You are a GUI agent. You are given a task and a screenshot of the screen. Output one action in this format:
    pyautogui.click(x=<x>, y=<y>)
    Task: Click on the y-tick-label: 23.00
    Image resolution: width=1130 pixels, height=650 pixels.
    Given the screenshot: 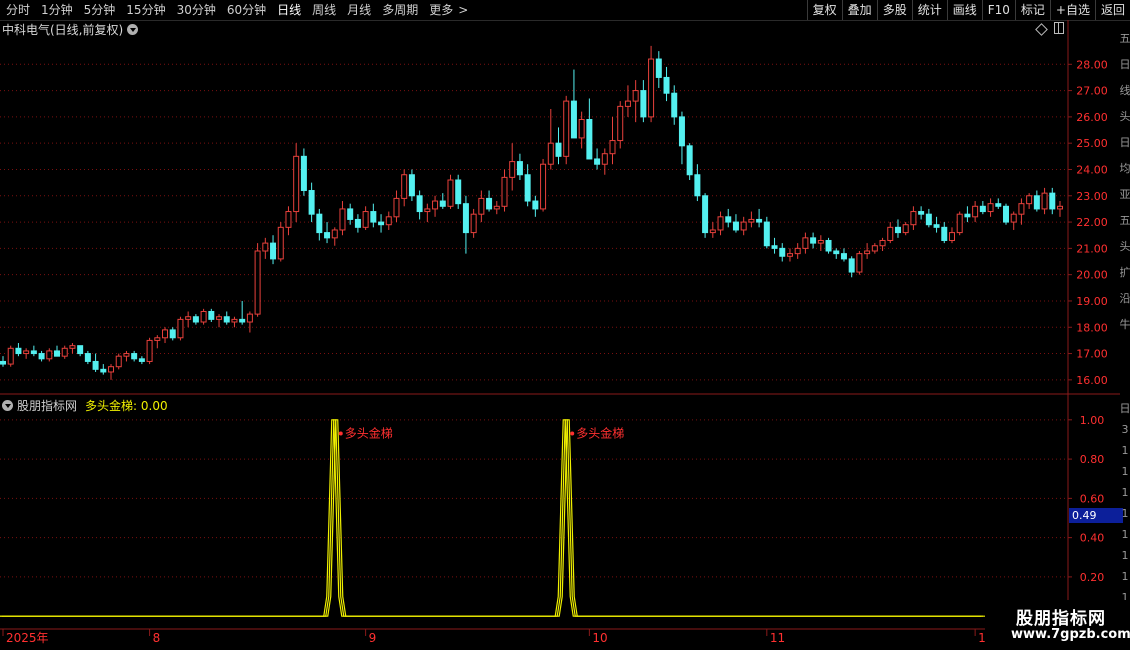 What is the action you would take?
    pyautogui.click(x=1092, y=196)
    